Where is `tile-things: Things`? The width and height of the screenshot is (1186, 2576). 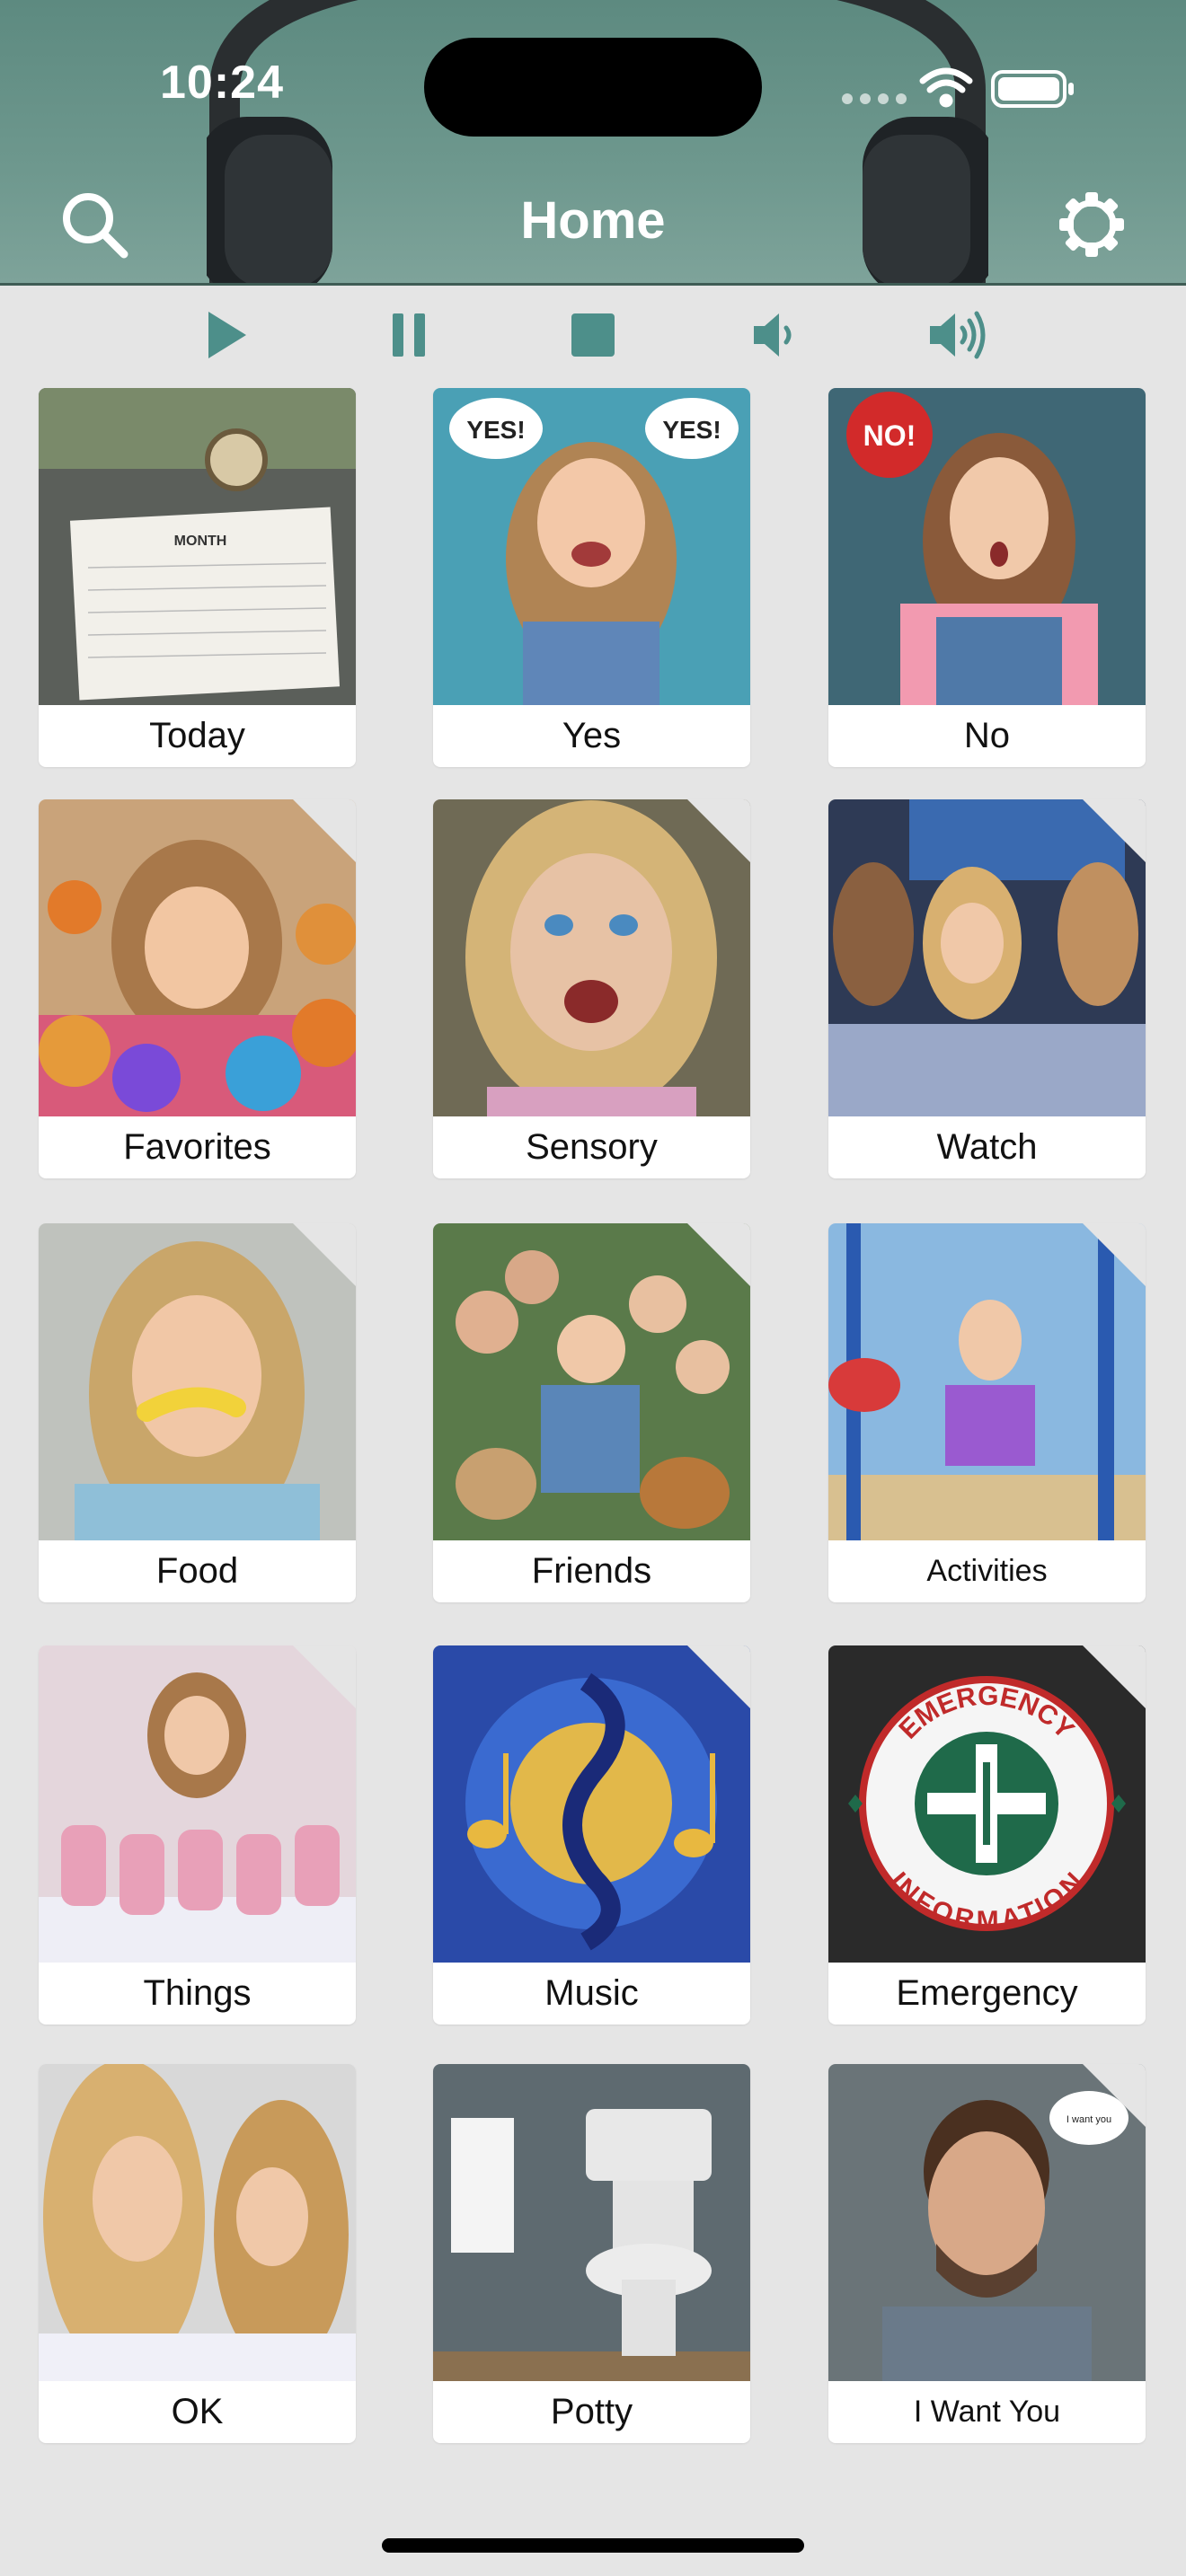 tile-things: Things is located at coordinates (197, 1835).